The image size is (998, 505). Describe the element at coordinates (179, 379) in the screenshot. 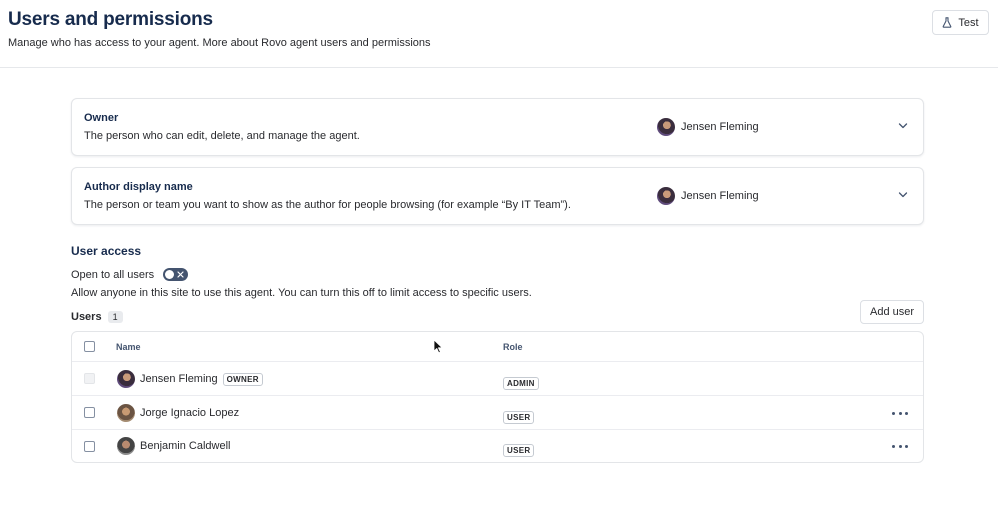

I see `user-name: Jensen Fleming` at that location.